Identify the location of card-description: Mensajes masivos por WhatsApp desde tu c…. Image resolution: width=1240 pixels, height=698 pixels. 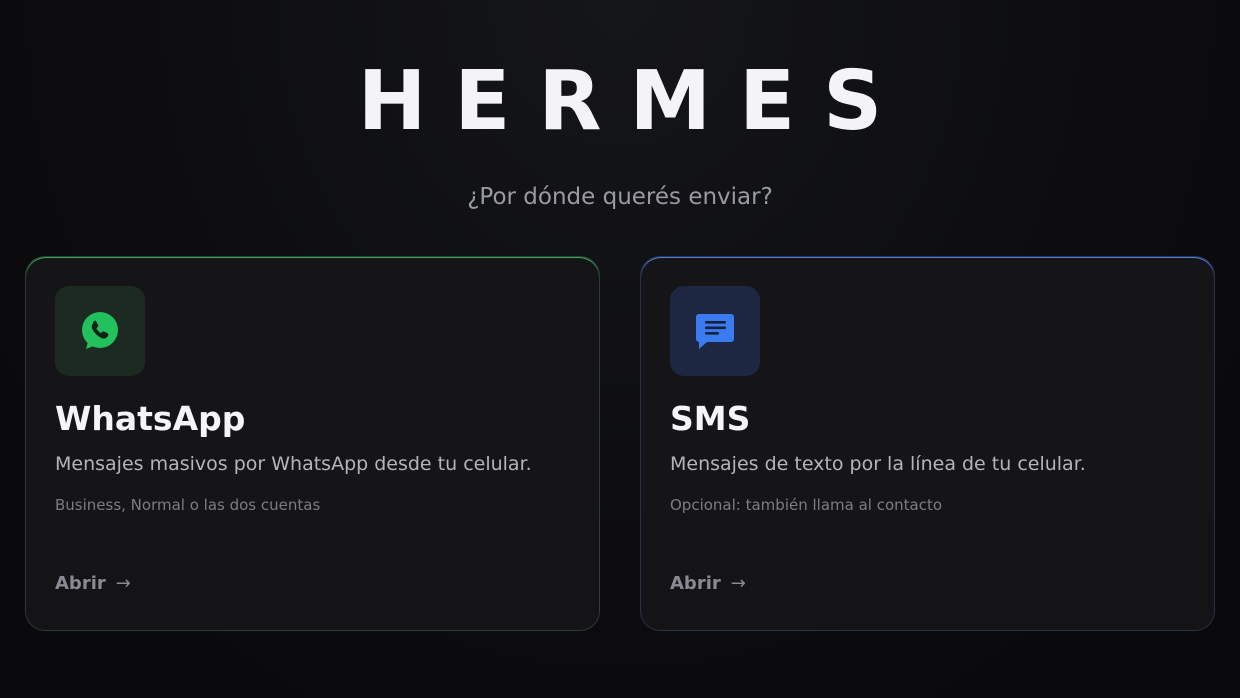
(293, 464).